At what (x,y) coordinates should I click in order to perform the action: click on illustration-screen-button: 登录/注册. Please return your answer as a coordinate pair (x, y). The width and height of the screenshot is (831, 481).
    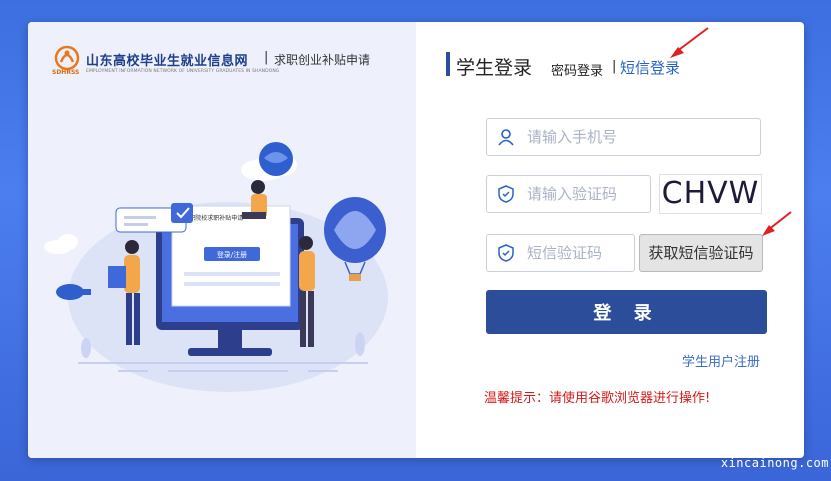
    Looking at the image, I should click on (232, 254).